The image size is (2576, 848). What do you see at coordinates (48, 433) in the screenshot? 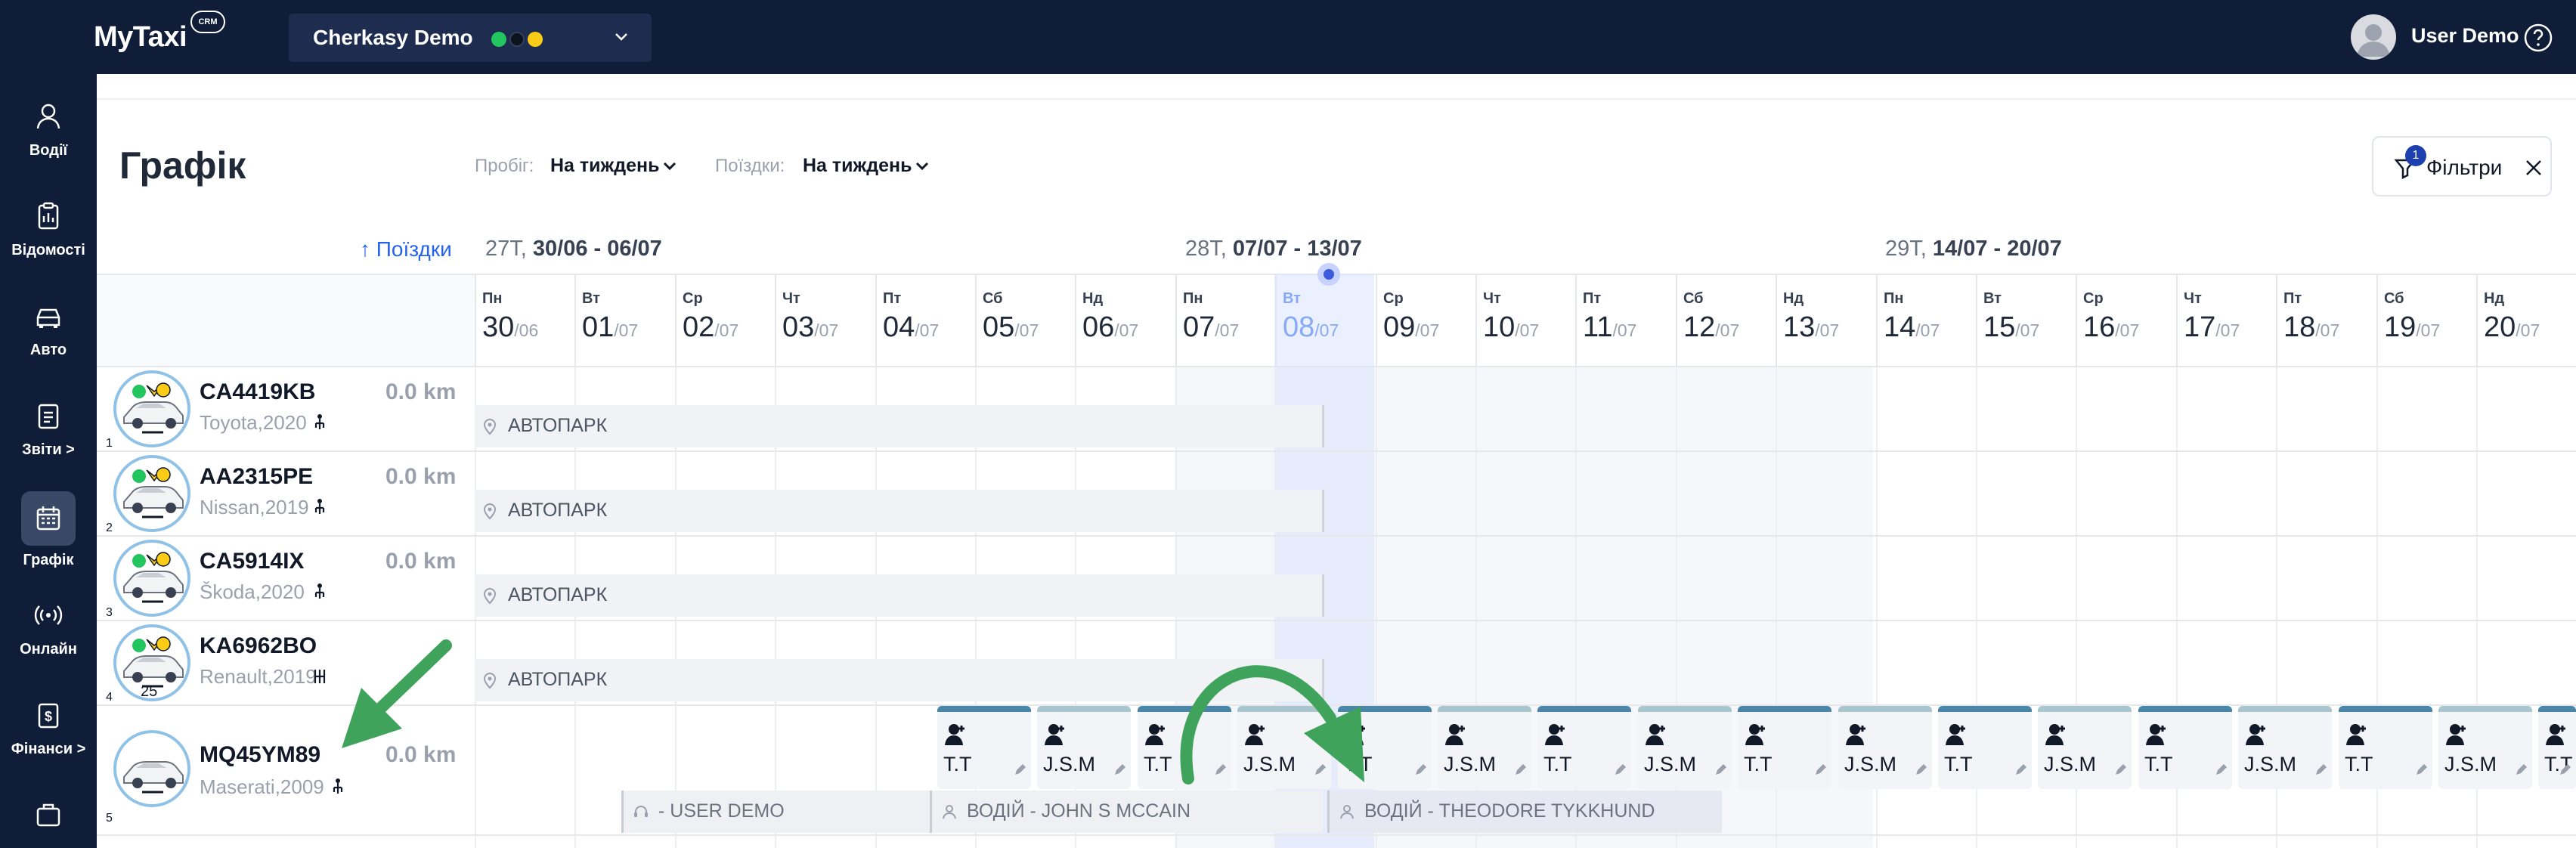
I see `sidebar-item-reports: Звіти >` at bounding box center [48, 433].